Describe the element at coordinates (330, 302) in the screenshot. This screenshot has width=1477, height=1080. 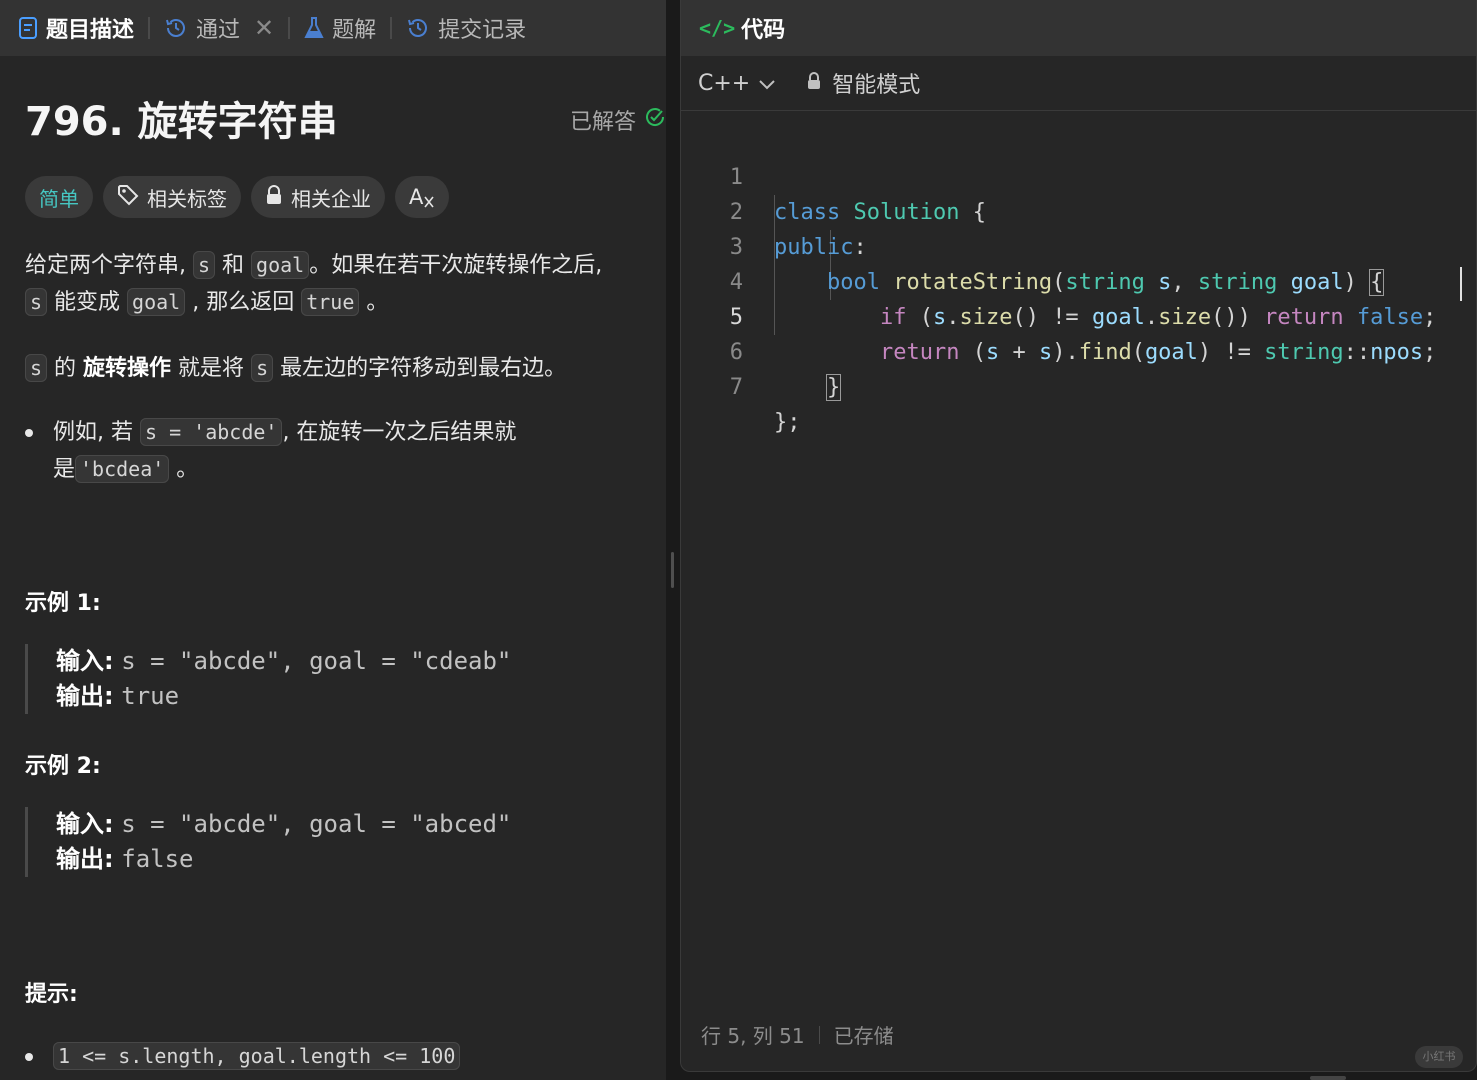
I see `inline-code: true` at that location.